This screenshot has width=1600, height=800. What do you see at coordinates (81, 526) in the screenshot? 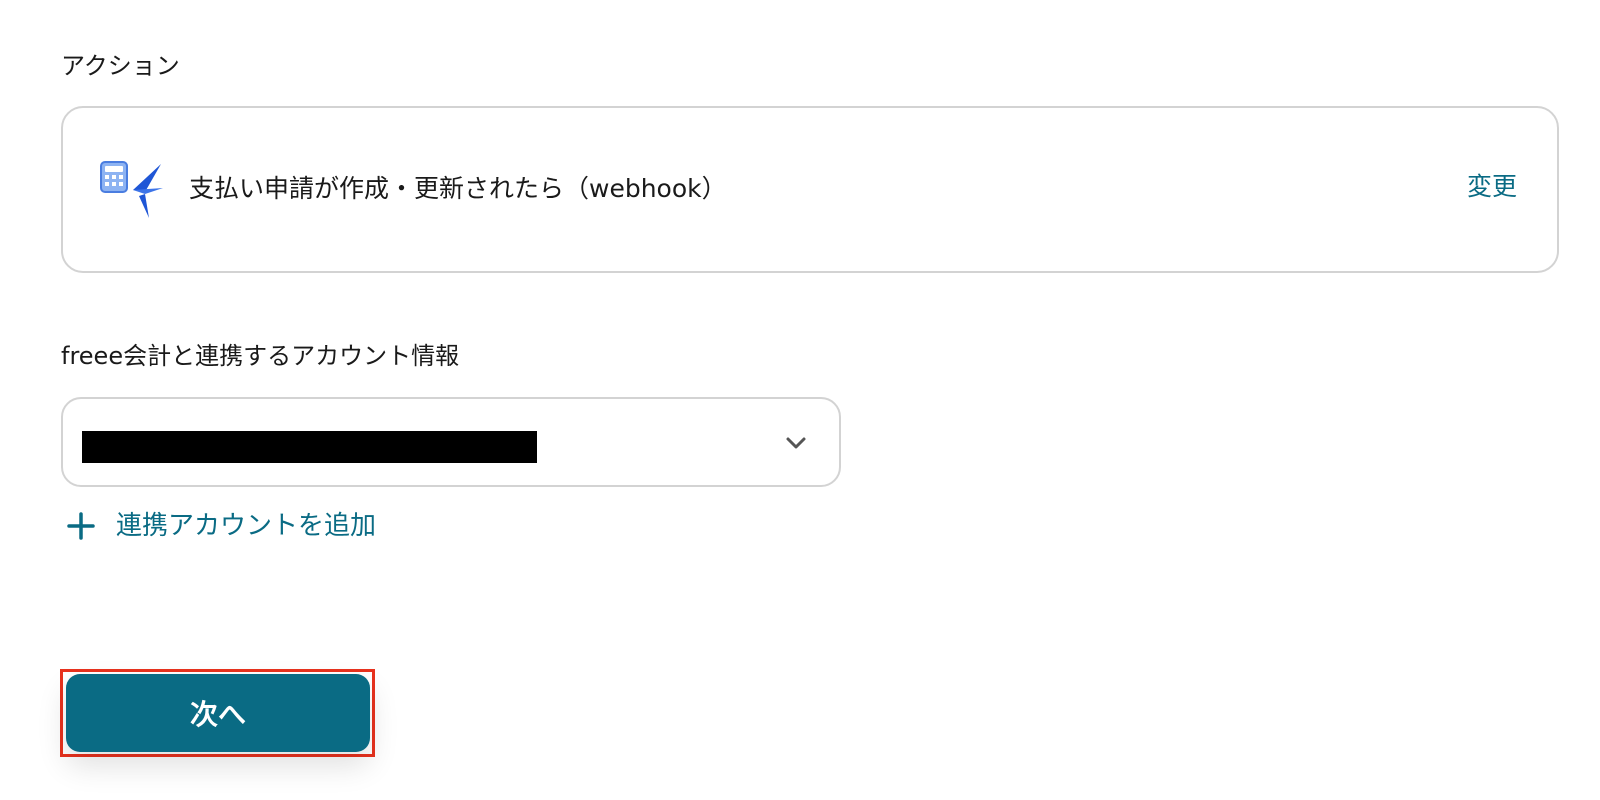
I see `plus-icon` at bounding box center [81, 526].